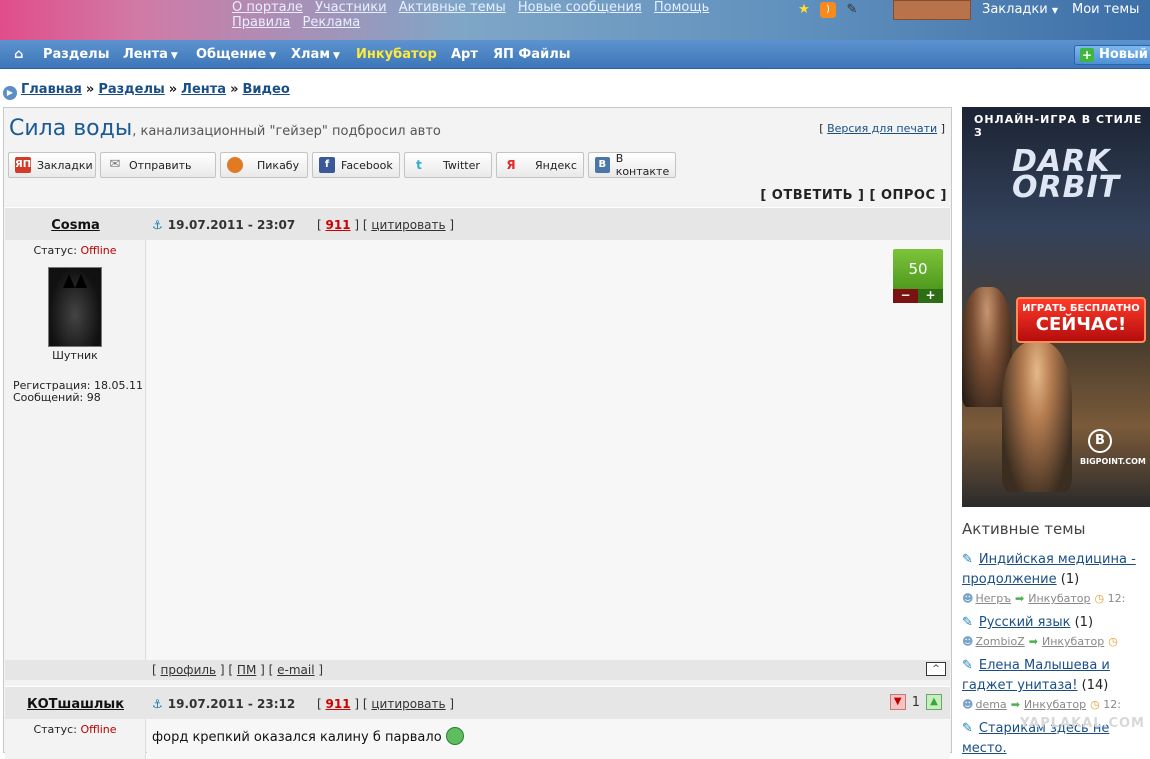  I want to click on author-status: Статус: Offline, so click(75, 250).